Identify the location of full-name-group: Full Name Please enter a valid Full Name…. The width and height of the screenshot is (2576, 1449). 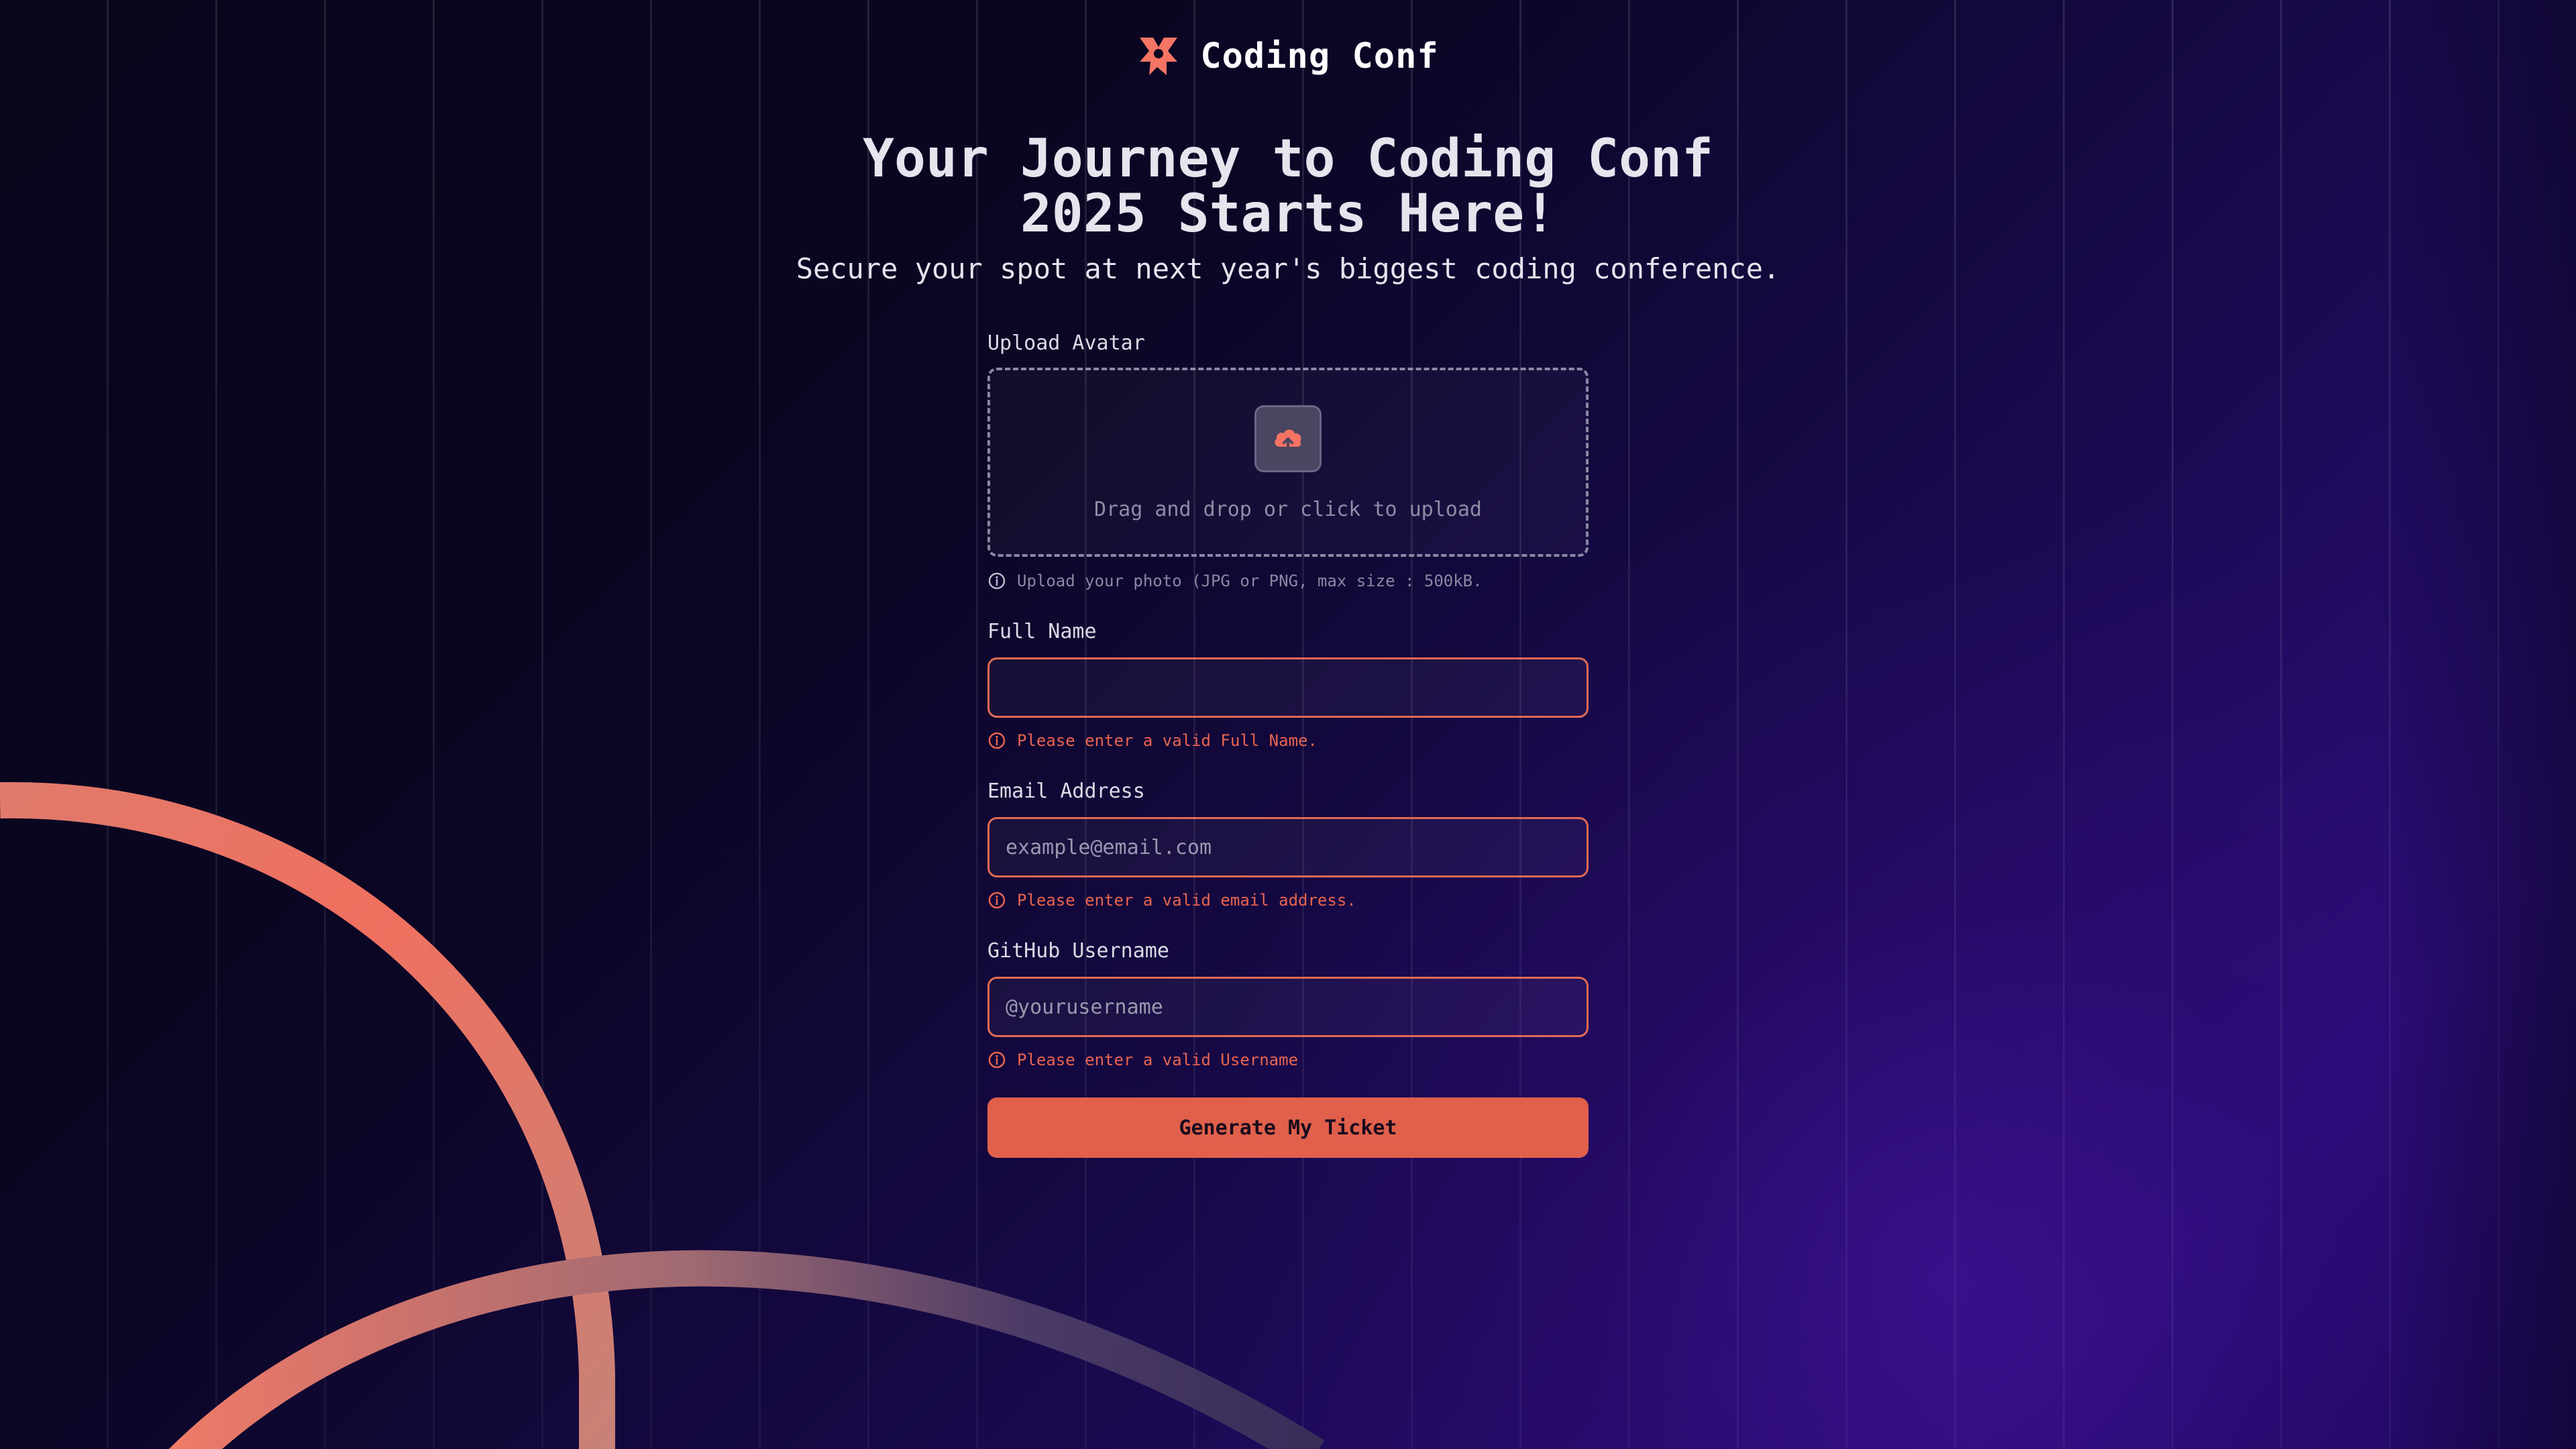
(1288, 685).